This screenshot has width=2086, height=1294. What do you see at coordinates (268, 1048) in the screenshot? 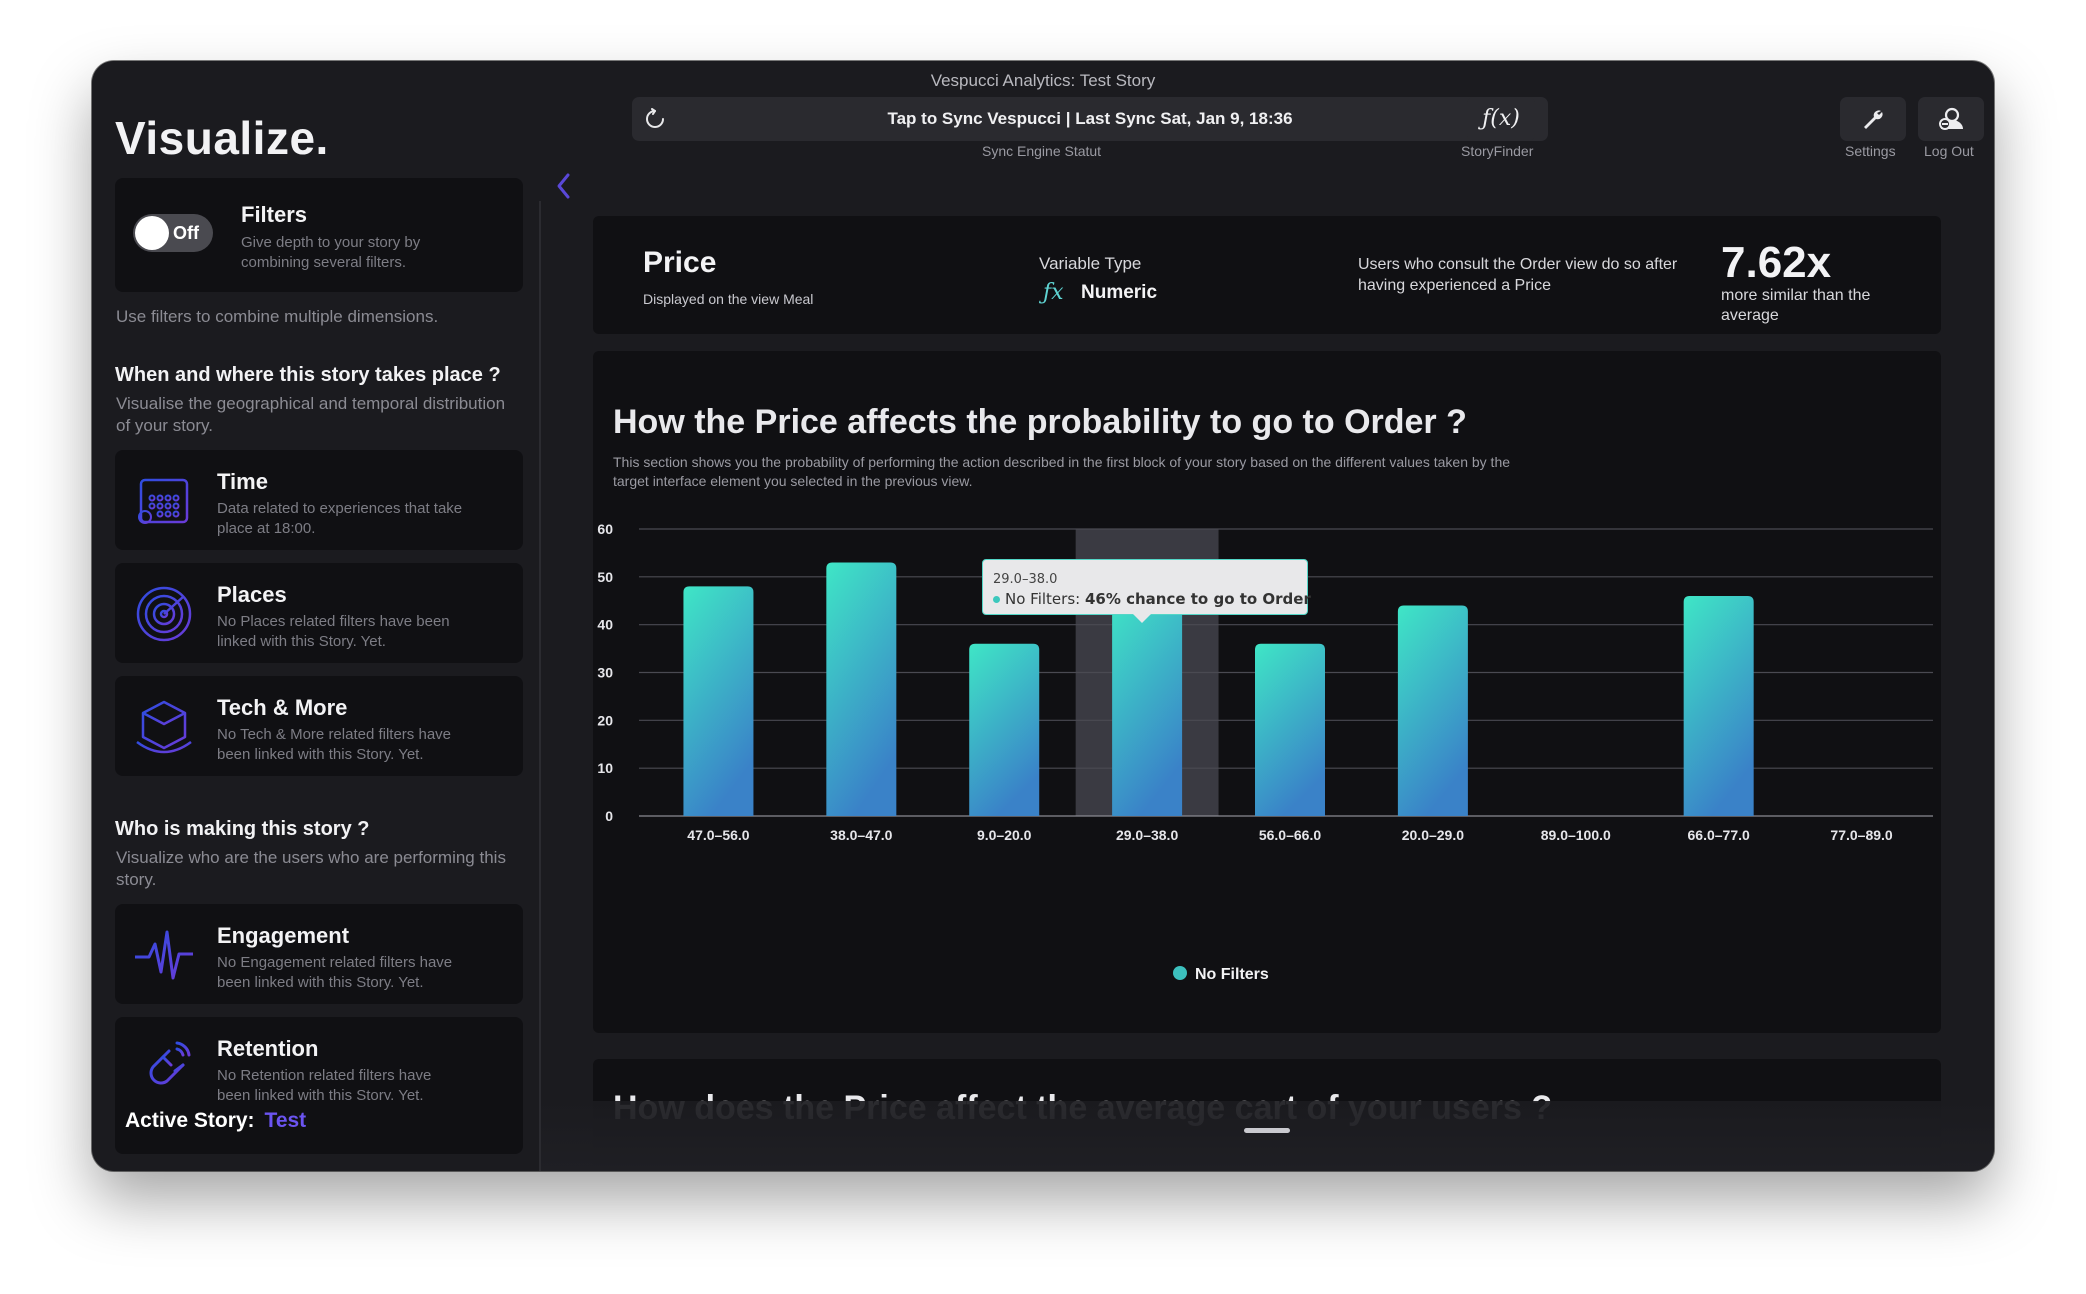
I see `sidebar-item-label: Retention` at bounding box center [268, 1048].